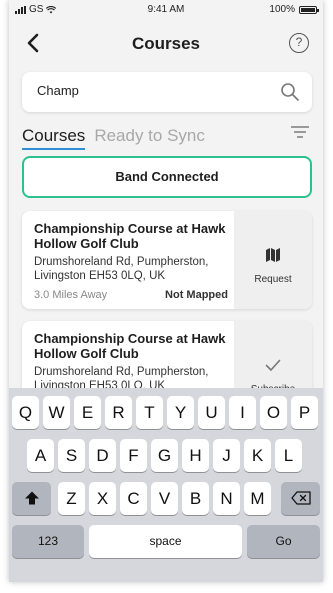 The image size is (333, 593). Describe the element at coordinates (299, 43) in the screenshot. I see `help-icon: ?` at that location.